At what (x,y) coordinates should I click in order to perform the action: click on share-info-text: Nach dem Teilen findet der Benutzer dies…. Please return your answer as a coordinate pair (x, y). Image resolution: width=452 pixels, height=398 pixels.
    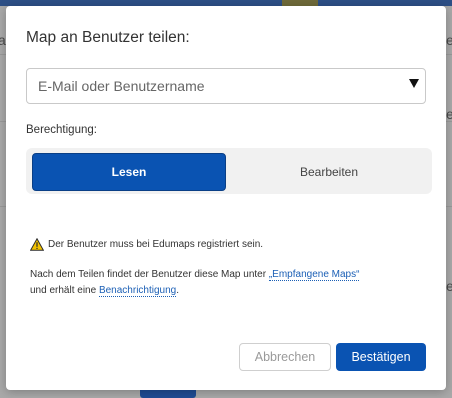
    Looking at the image, I should click on (230, 283).